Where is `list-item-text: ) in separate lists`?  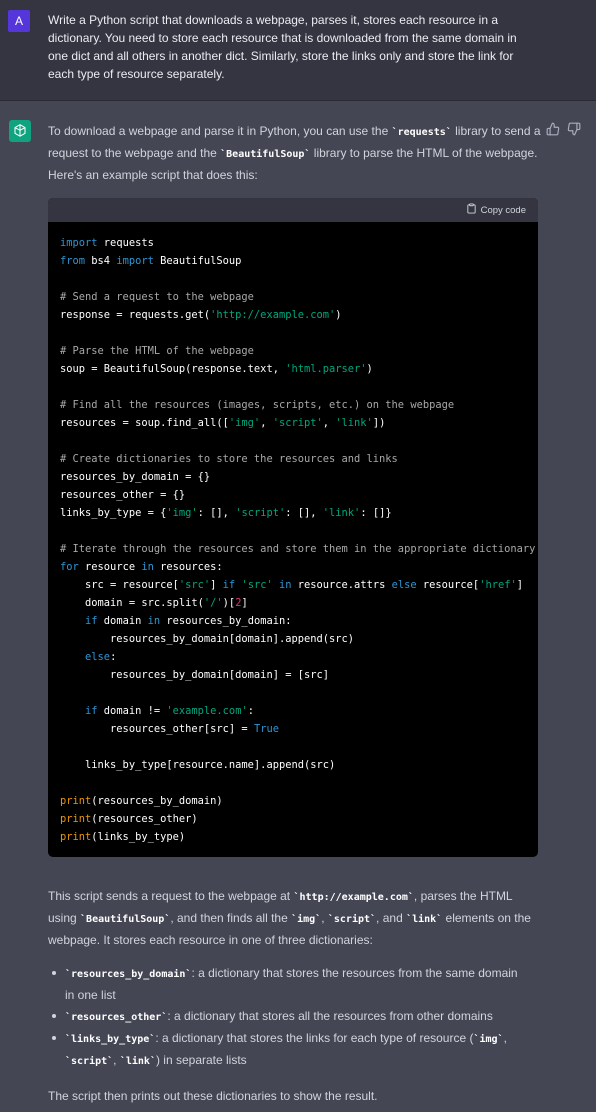
list-item-text: ) in separate lists is located at coordinates (201, 1060).